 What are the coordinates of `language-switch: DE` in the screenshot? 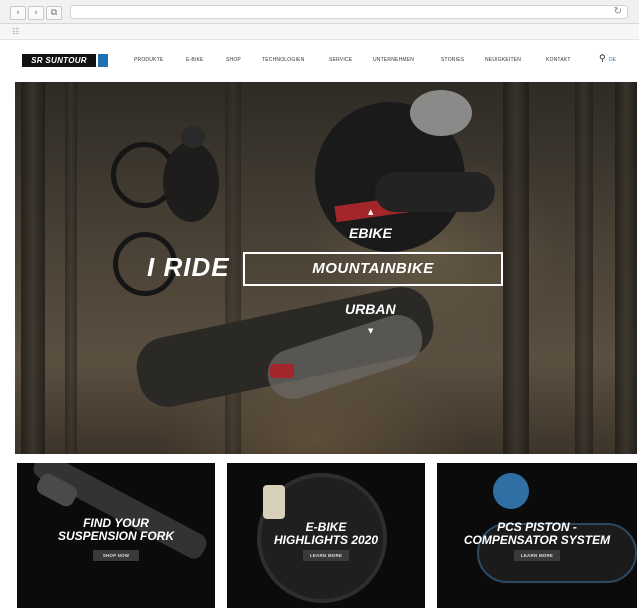 It's located at (612, 60).